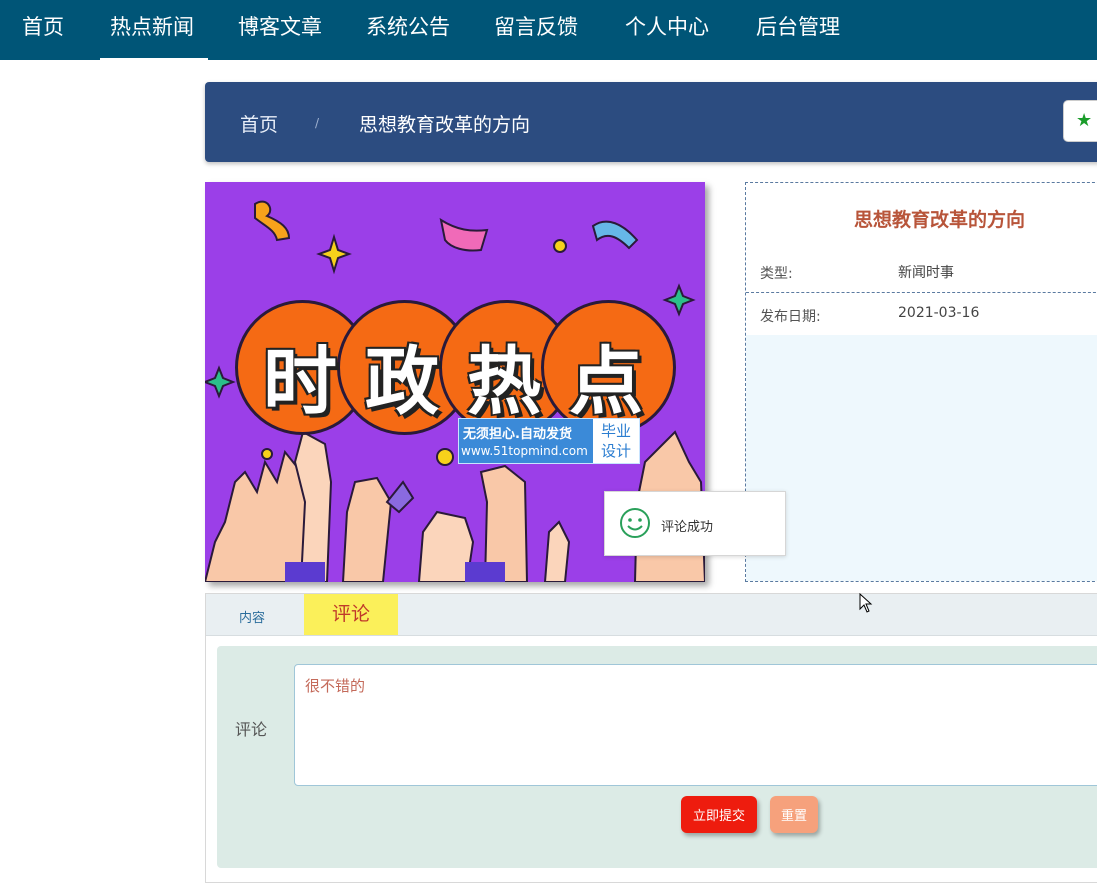  Describe the element at coordinates (524, 451) in the screenshot. I see `watermark-line2: www.51topmind.com` at that location.